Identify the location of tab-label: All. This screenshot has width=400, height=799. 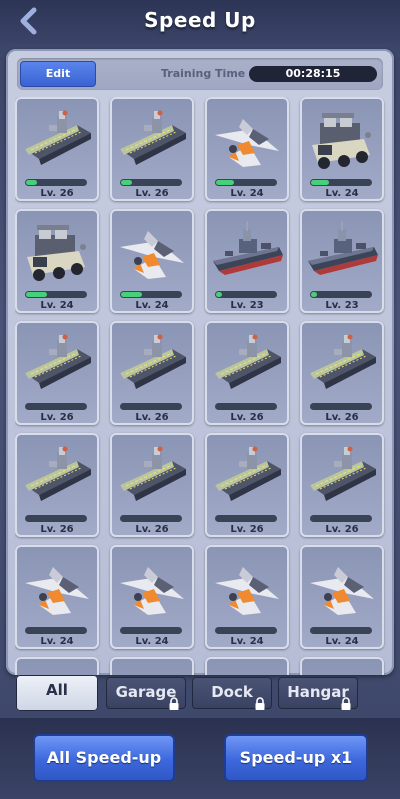
(57, 690).